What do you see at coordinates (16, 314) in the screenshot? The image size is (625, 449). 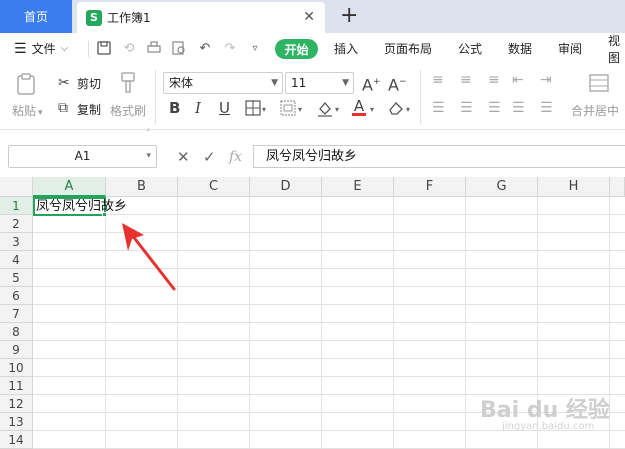 I see `row-header-7: 7` at bounding box center [16, 314].